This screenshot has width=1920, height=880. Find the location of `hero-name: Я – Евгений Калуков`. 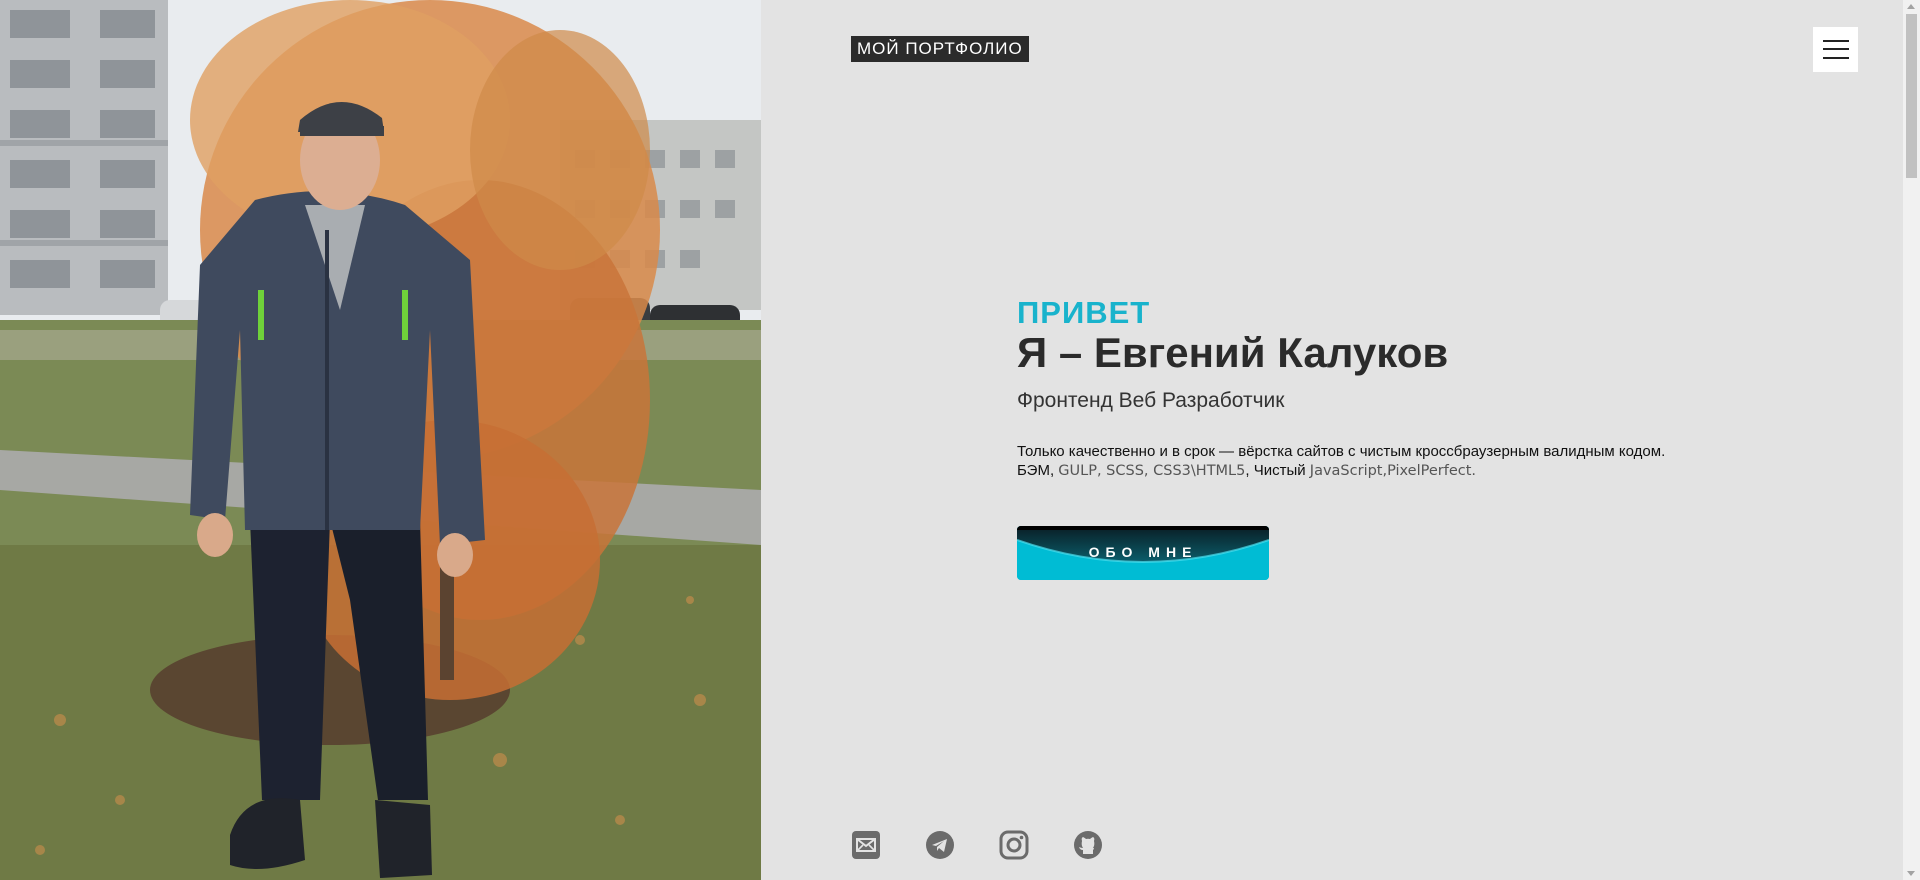

hero-name: Я – Евгений Калуков is located at coordinates (1233, 352).